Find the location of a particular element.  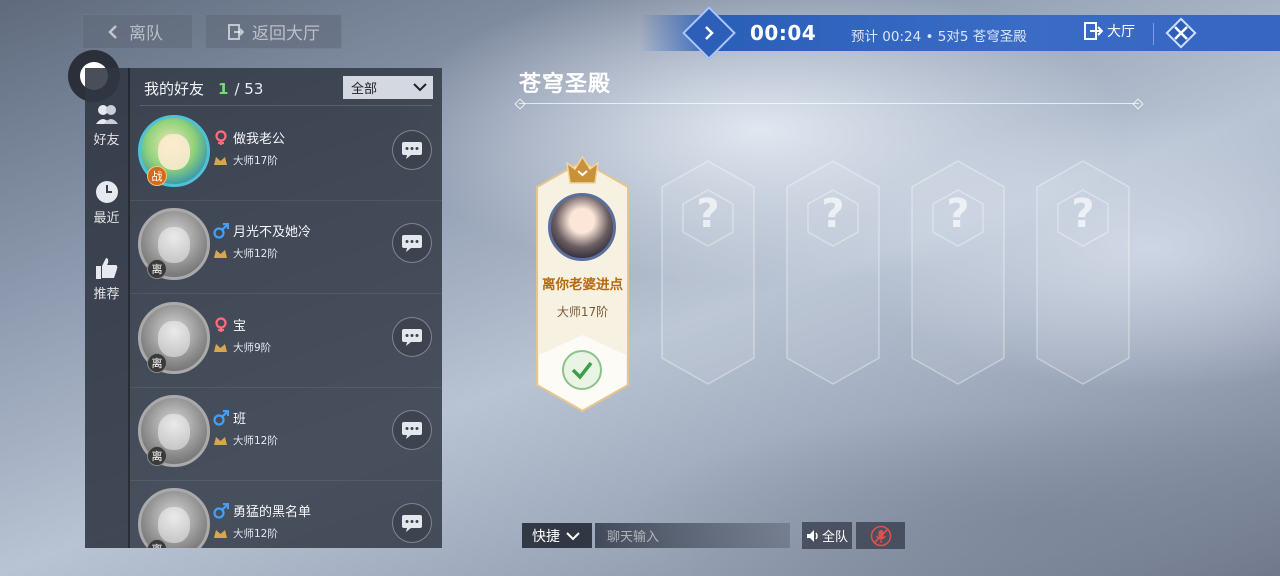

friend-name: 做我老公 is located at coordinates (259, 139).